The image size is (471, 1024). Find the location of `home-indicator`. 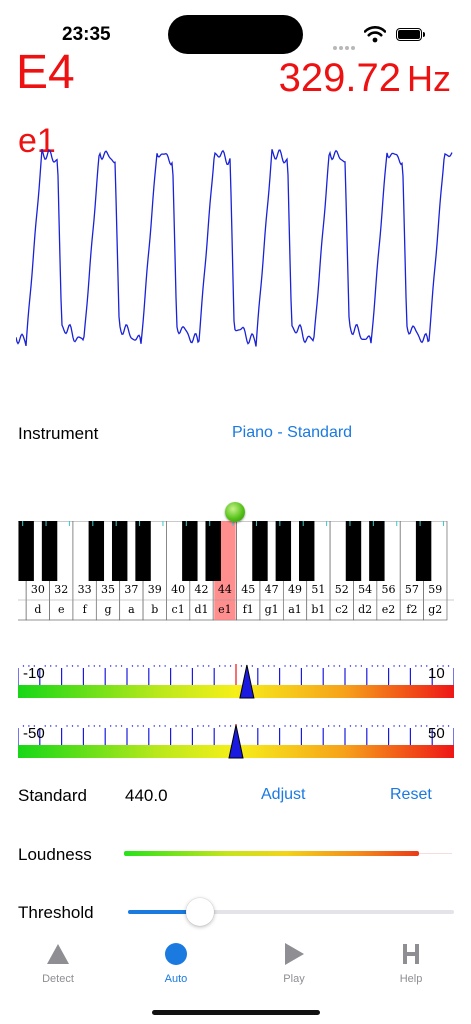

home-indicator is located at coordinates (236, 1012).